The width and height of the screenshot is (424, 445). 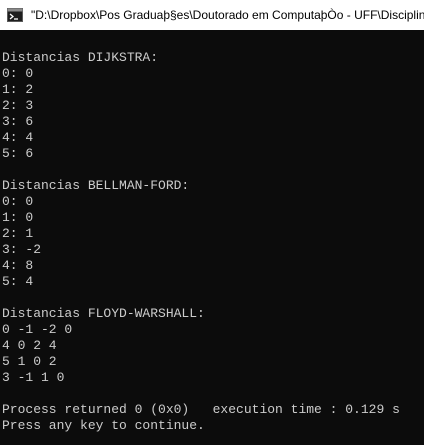 What do you see at coordinates (22, 249) in the screenshot?
I see `console-line: 3: -2` at bounding box center [22, 249].